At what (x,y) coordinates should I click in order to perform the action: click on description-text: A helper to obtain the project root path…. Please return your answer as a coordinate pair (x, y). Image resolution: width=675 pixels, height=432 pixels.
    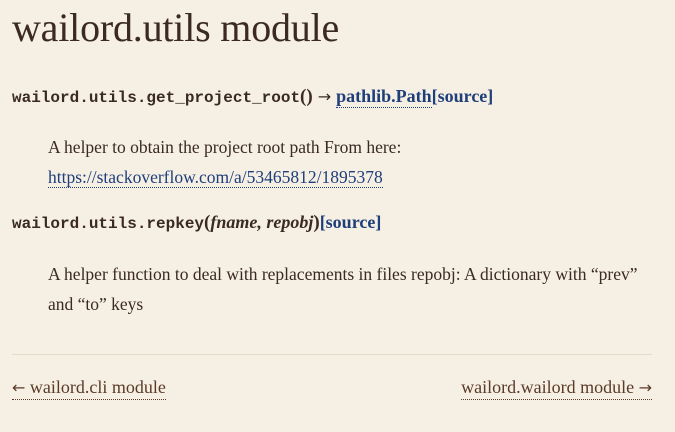
    Looking at the image, I should click on (225, 147).